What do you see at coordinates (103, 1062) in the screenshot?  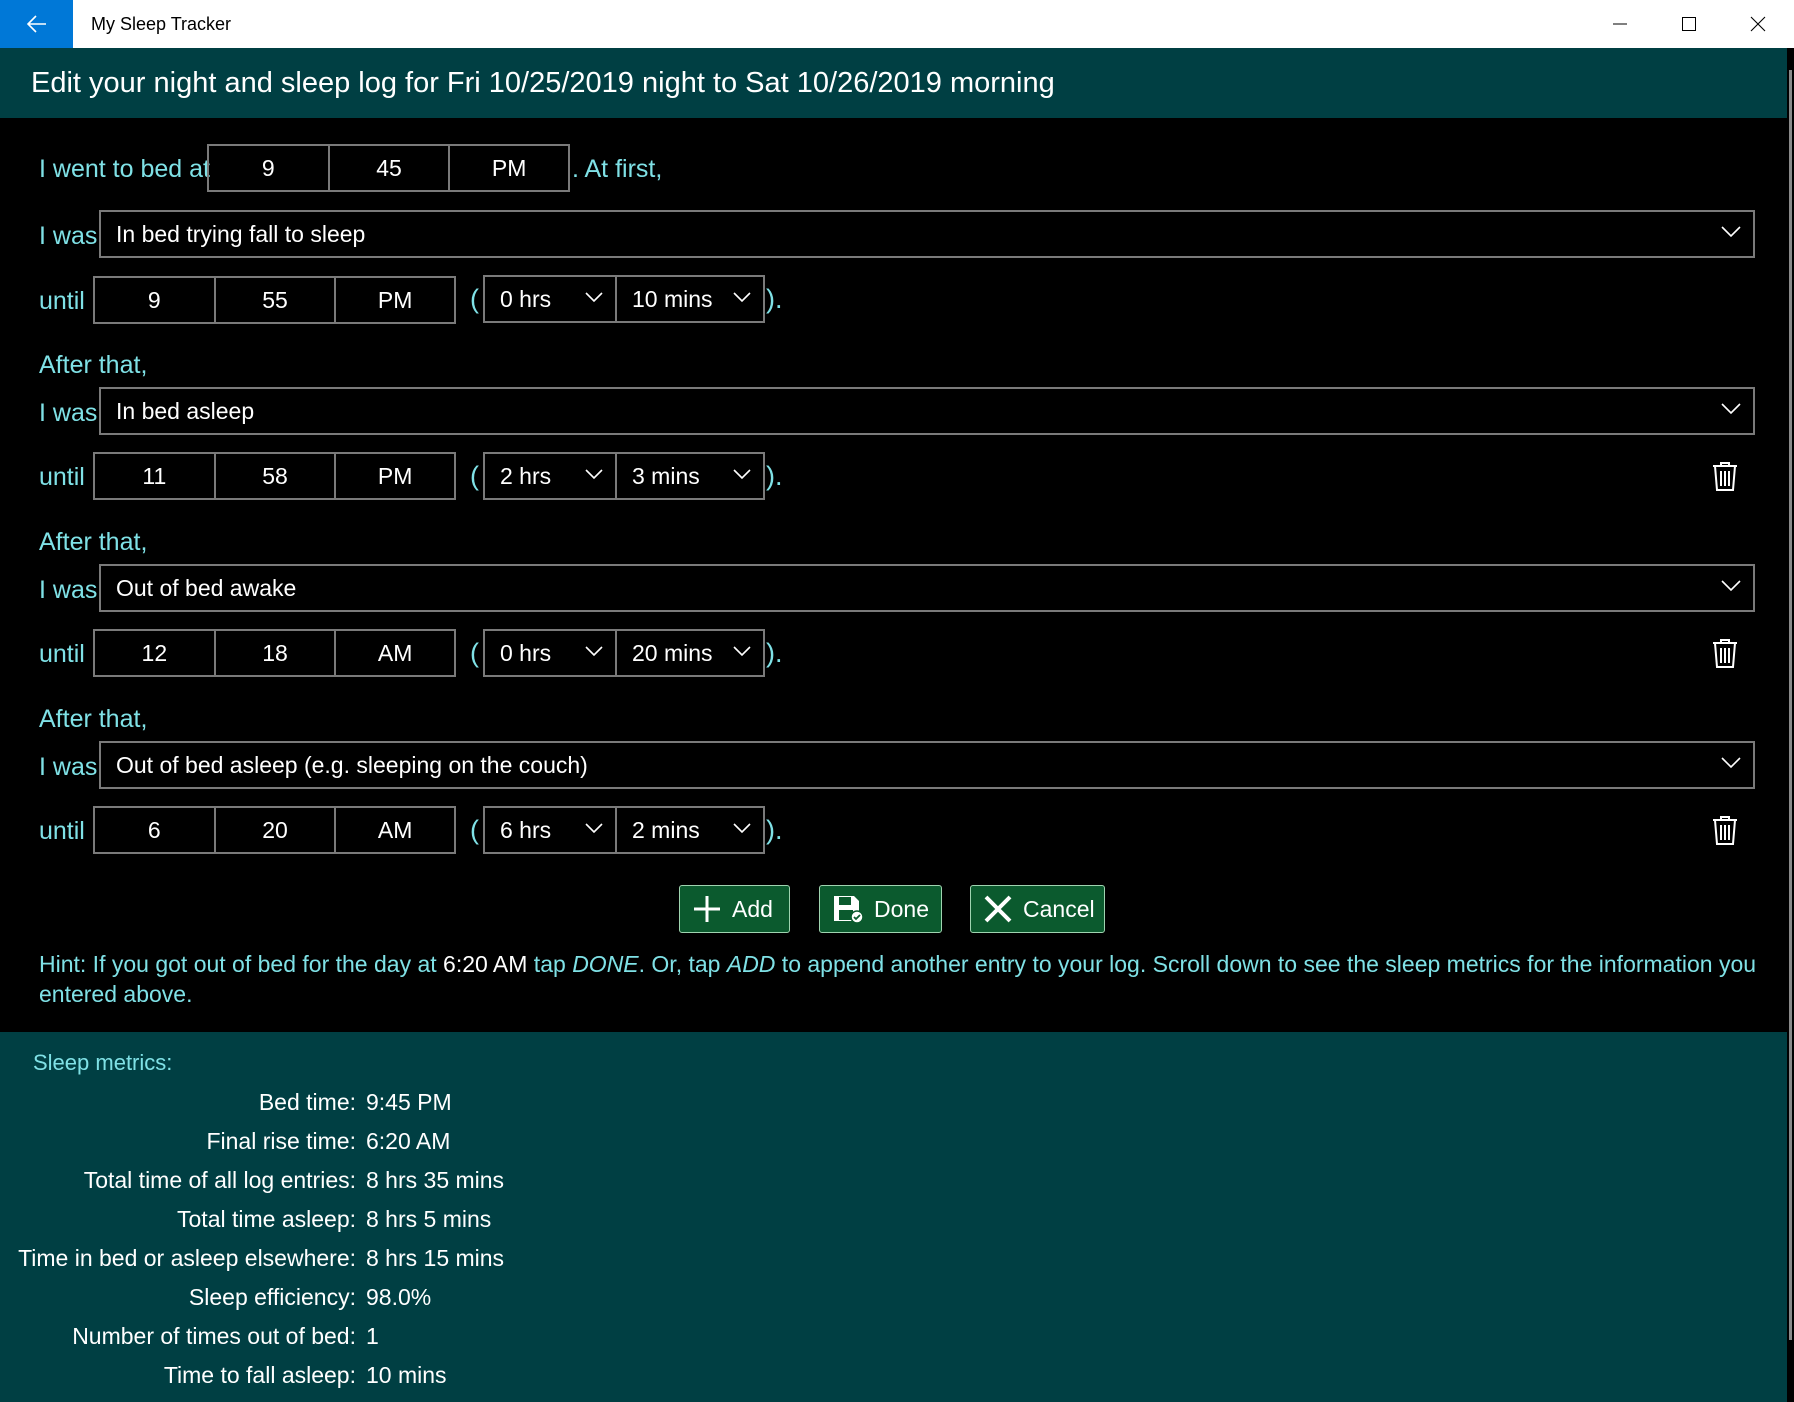 I see `metrics-title: Sleep metrics:` at bounding box center [103, 1062].